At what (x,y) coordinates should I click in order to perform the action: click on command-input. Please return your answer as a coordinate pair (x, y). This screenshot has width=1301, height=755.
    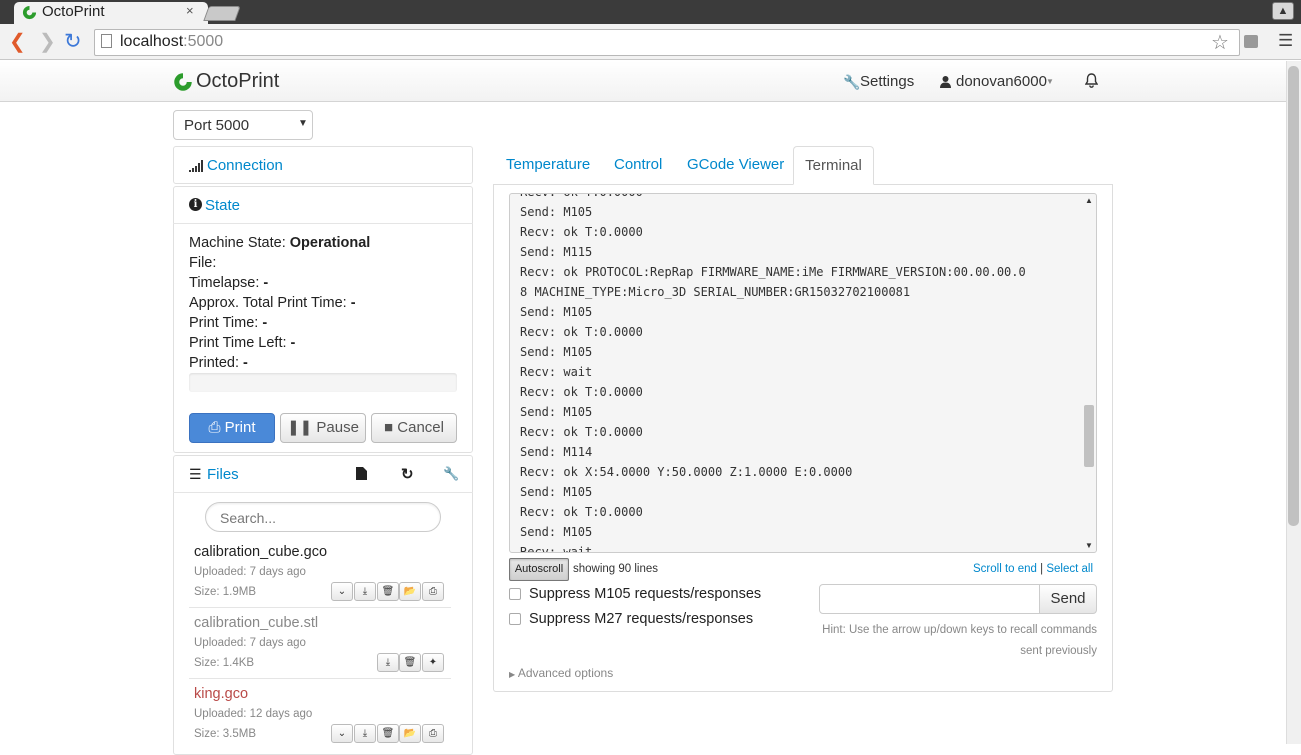
    Looking at the image, I should click on (929, 599).